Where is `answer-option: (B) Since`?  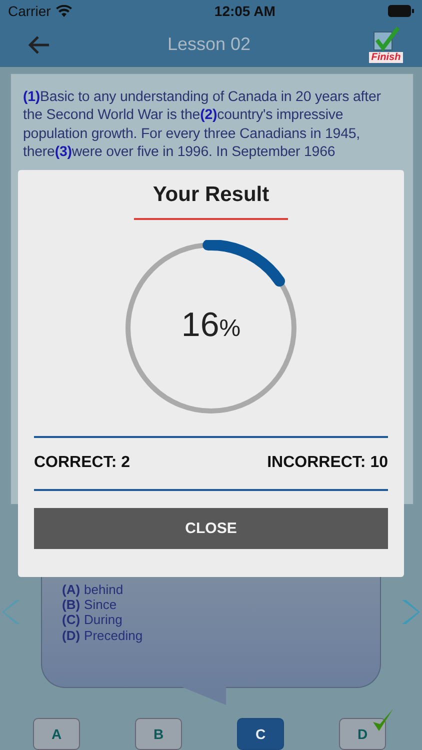 answer-option: (B) Since is located at coordinates (221, 604).